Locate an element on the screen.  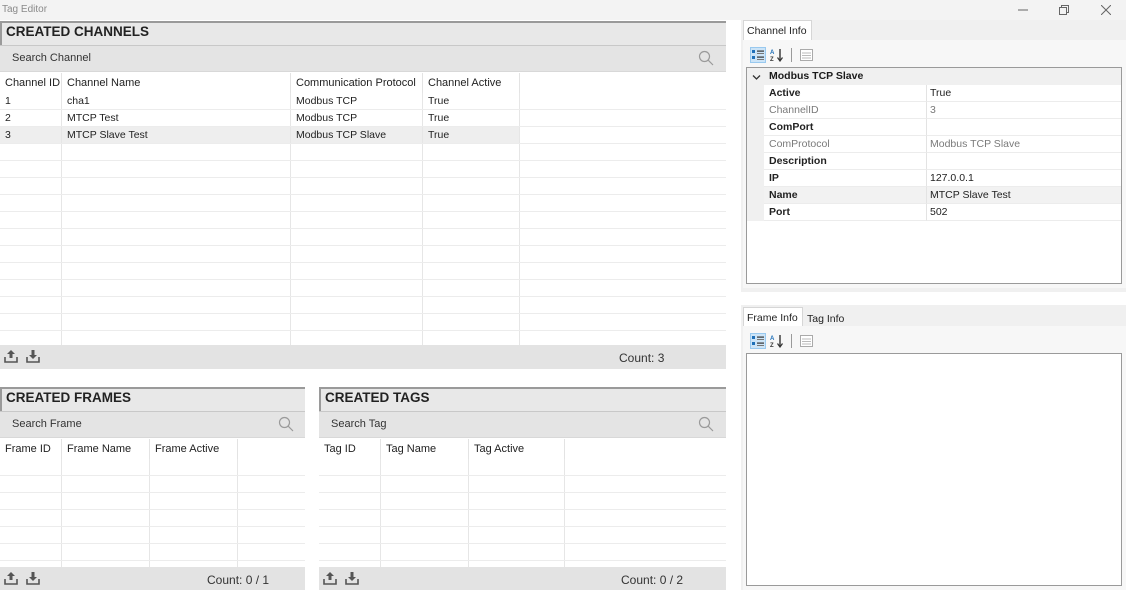
table-row: 3 MTCP Slave Test Modbus TCP Slave True is located at coordinates (363, 135).